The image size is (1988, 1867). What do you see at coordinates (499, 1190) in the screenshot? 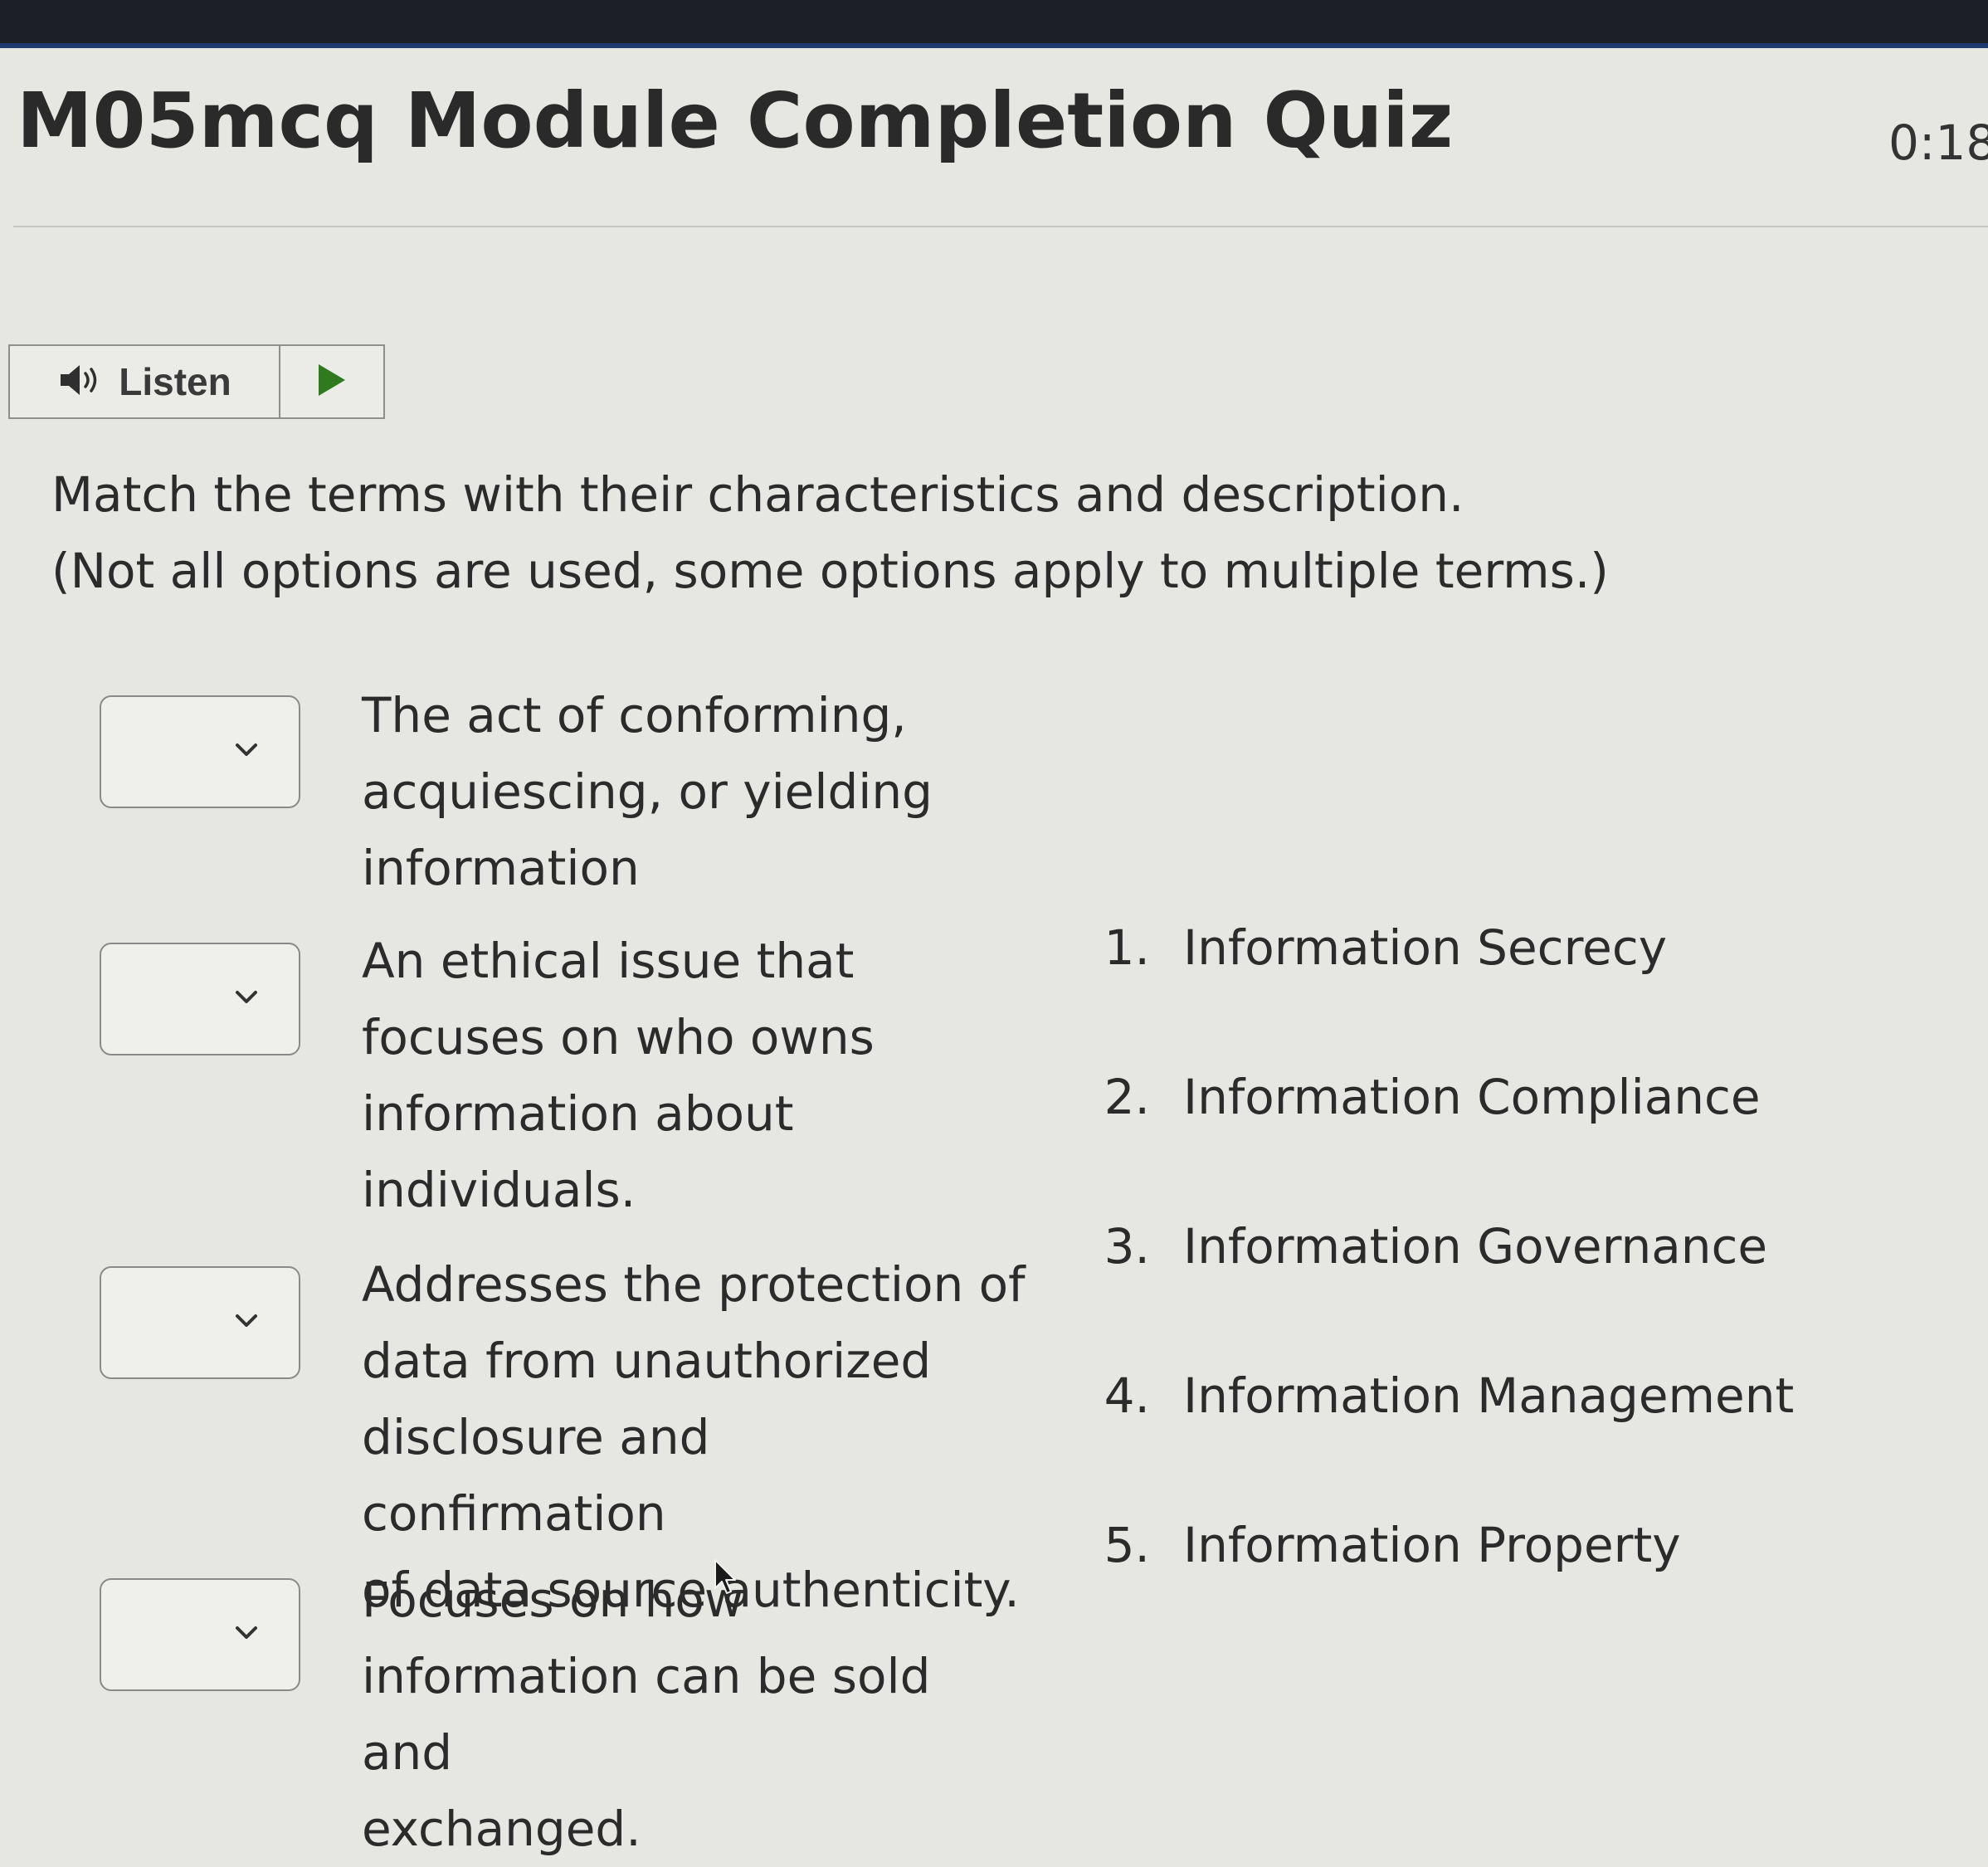
I see `description-line: individuals.` at bounding box center [499, 1190].